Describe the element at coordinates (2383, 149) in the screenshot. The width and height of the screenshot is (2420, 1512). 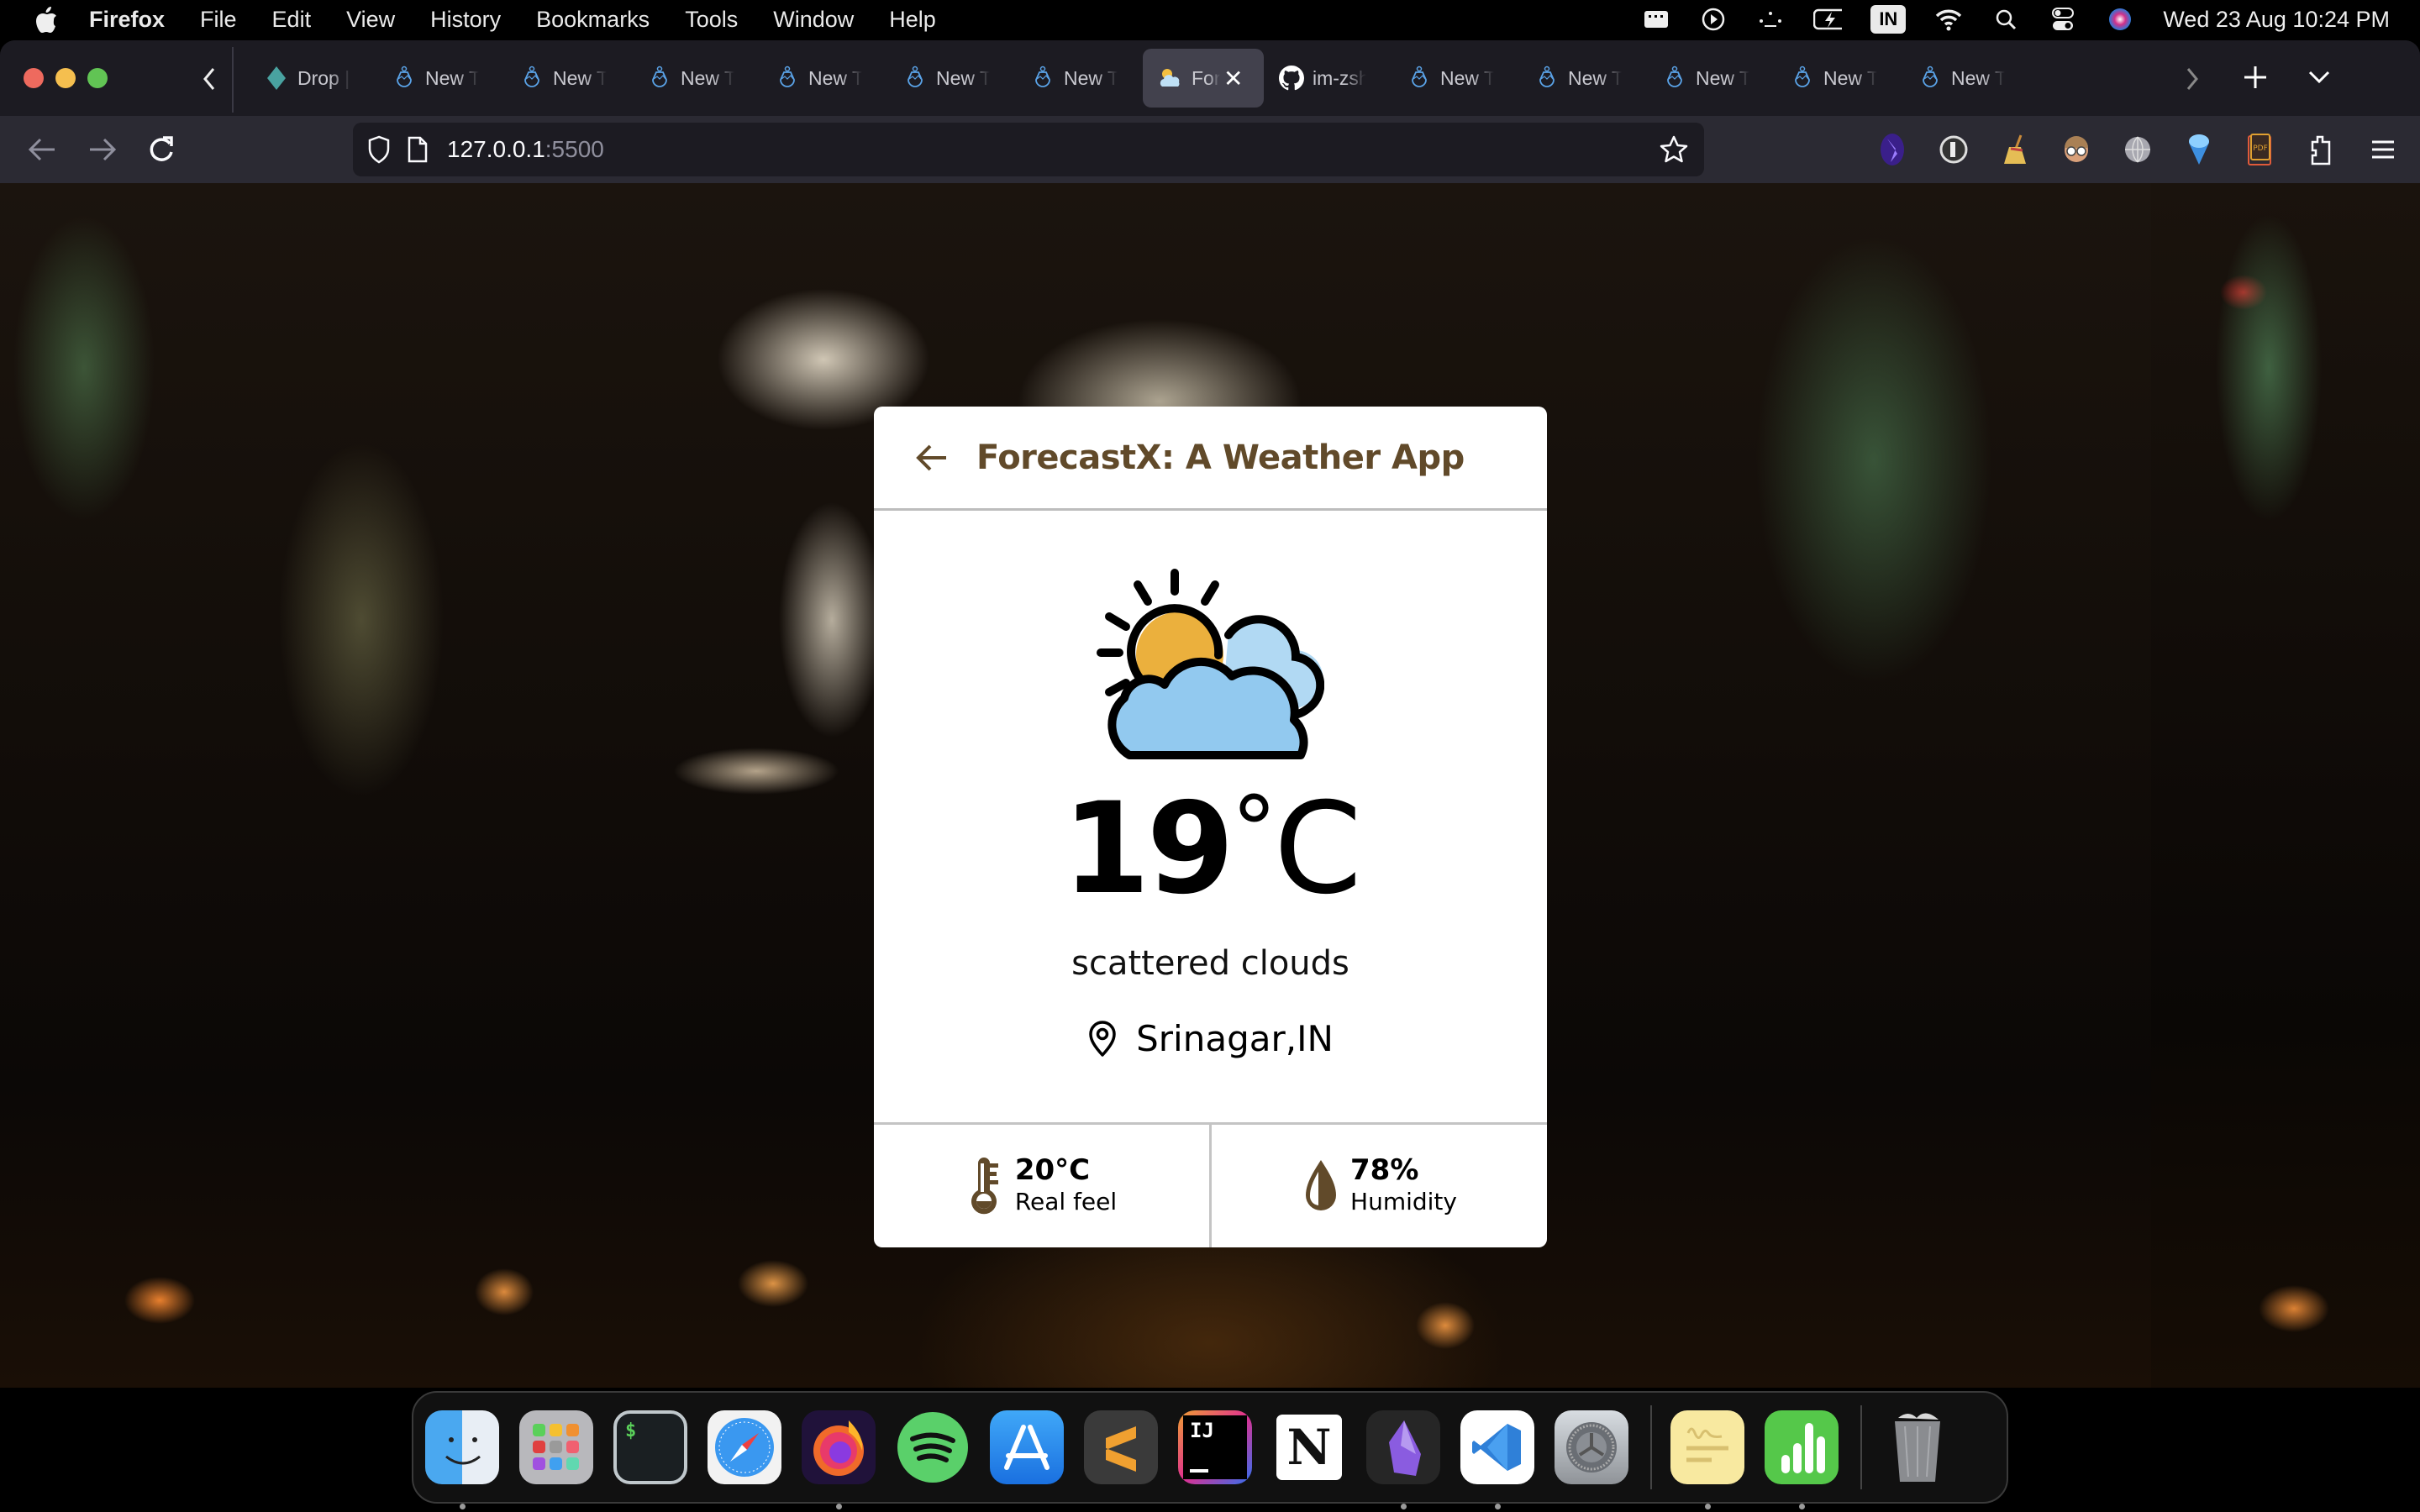
I see `hamburger-menu-icon` at that location.